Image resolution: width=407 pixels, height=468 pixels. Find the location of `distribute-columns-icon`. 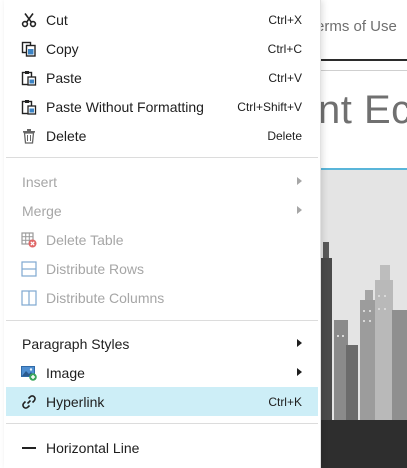

distribute-columns-icon is located at coordinates (29, 298).